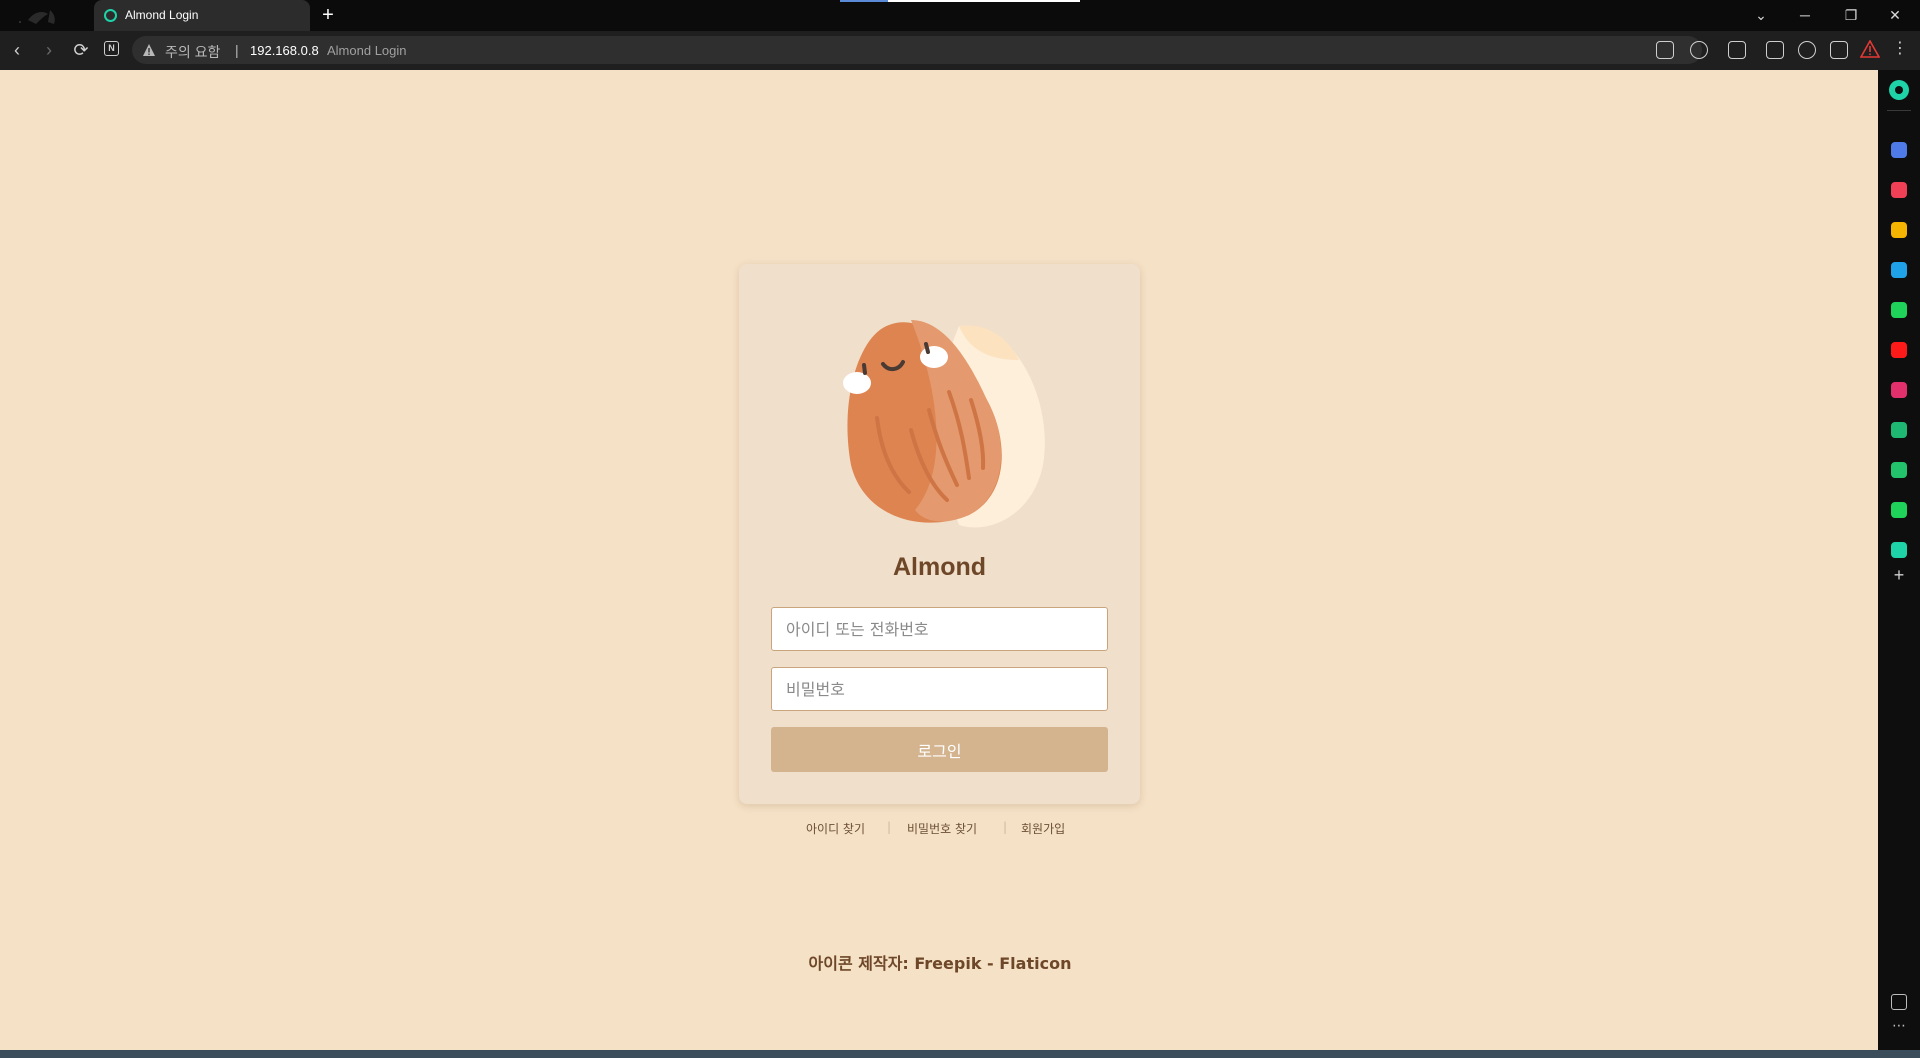 The width and height of the screenshot is (1920, 1058). I want to click on green-box-app-icon, so click(1899, 470).